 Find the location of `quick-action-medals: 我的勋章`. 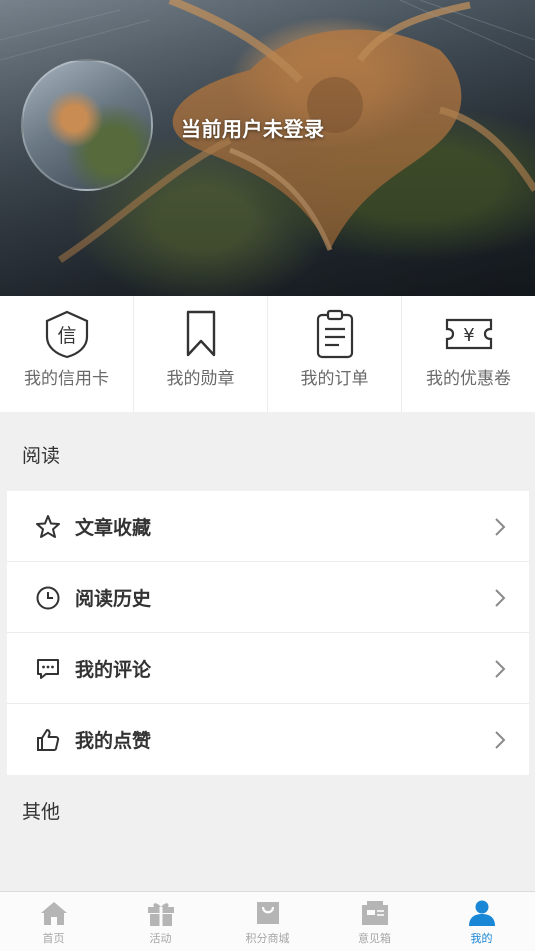

quick-action-medals: 我的勋章 is located at coordinates (201, 354).